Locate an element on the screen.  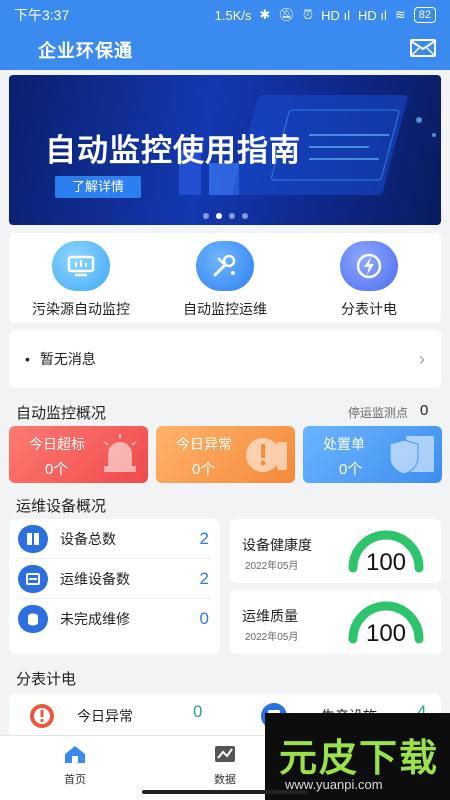
carousel-dots is located at coordinates (225, 216).